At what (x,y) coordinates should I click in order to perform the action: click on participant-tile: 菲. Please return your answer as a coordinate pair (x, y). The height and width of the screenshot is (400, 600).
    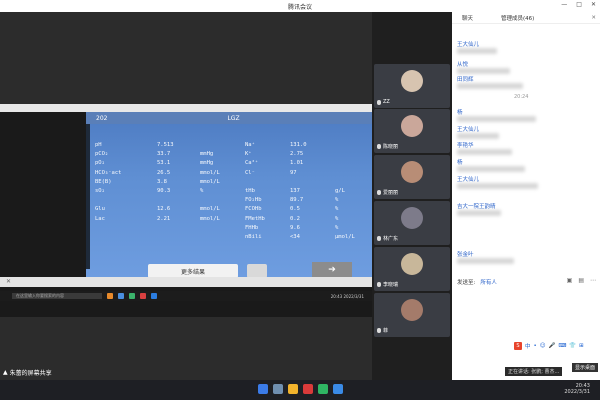
    Looking at the image, I should click on (412, 315).